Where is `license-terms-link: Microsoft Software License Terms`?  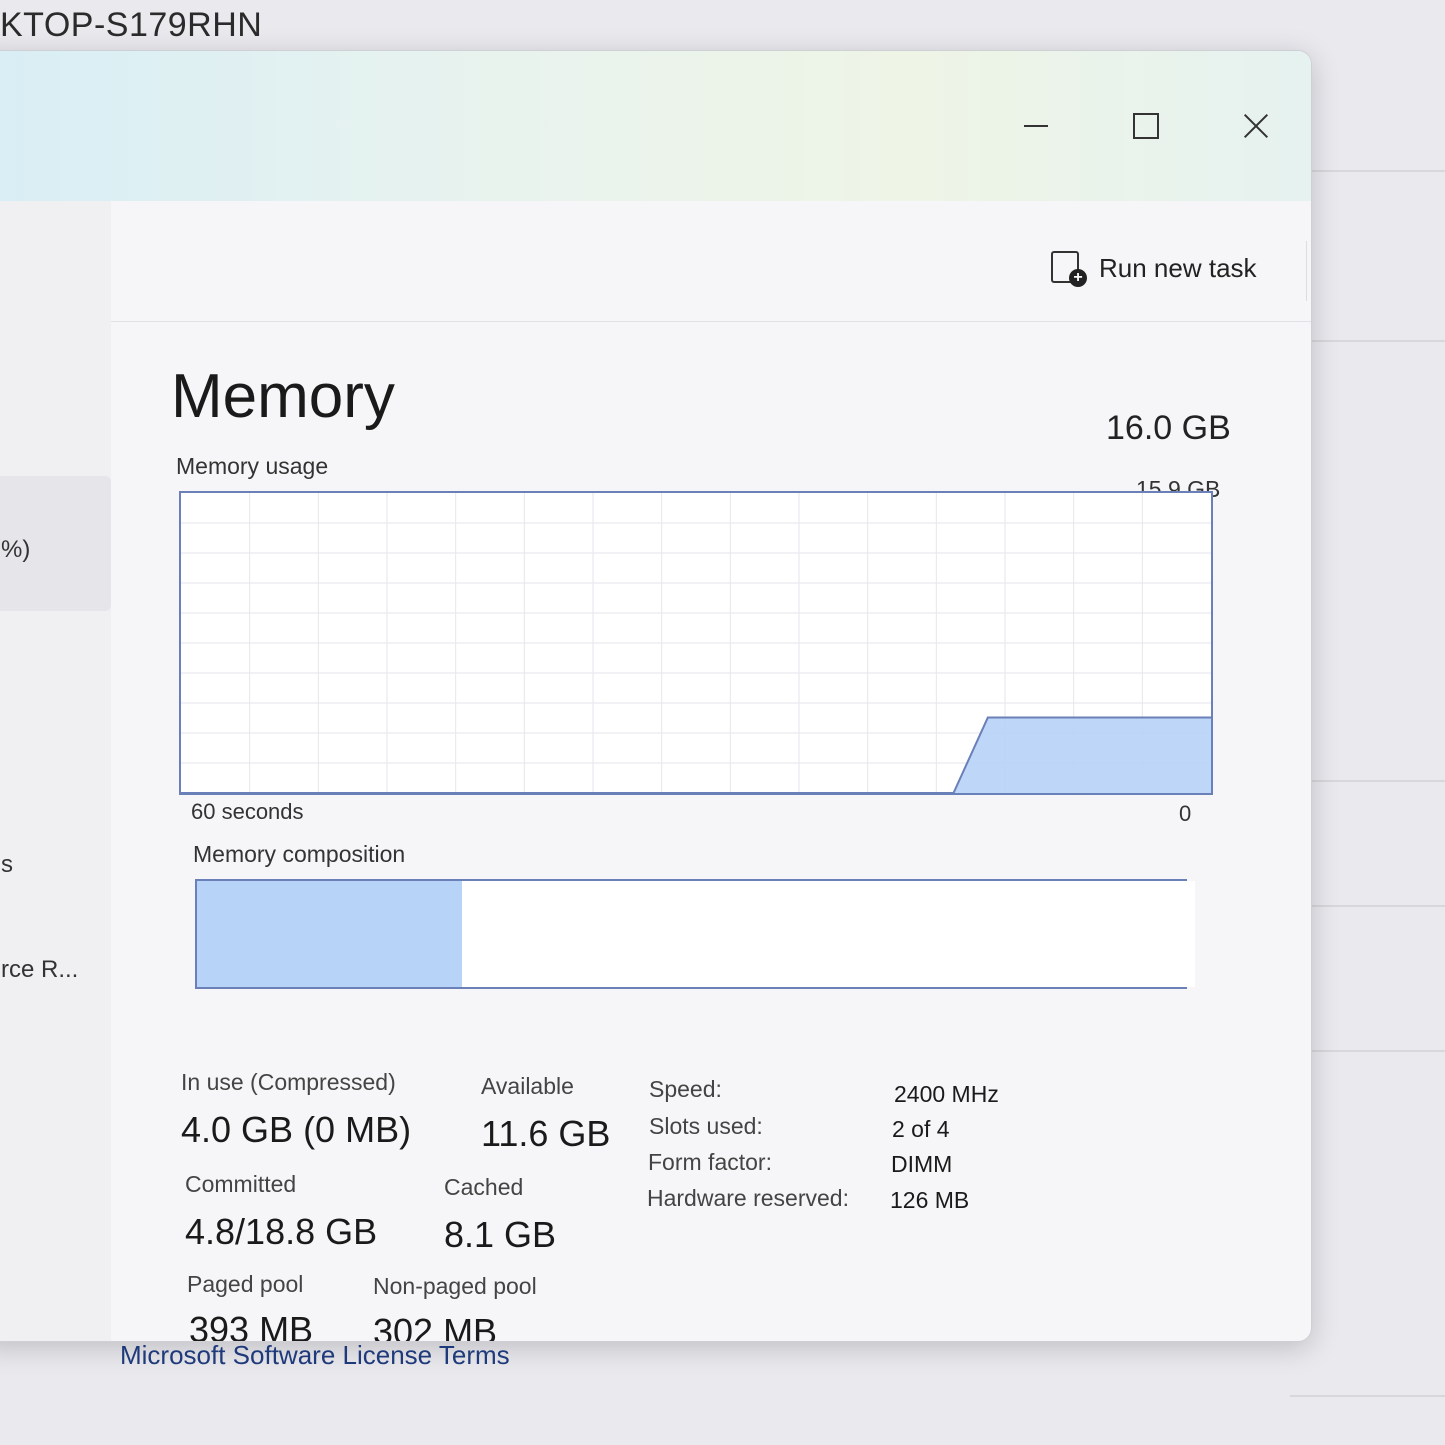
license-terms-link: Microsoft Software License Terms is located at coordinates (315, 1355).